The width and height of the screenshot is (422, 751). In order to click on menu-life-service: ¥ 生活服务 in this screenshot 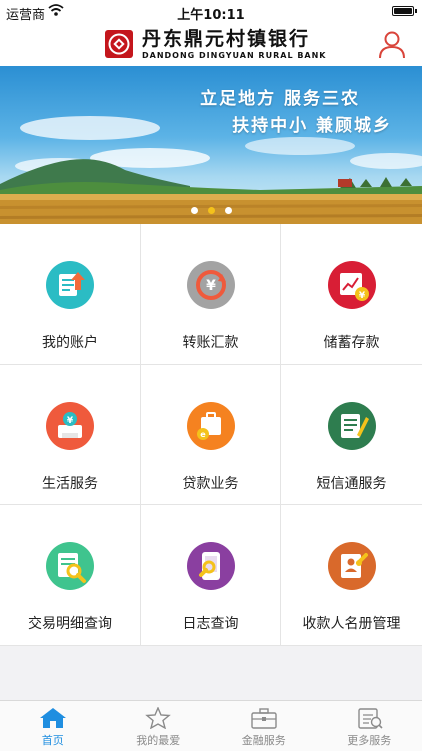, I will do `click(70, 435)`.